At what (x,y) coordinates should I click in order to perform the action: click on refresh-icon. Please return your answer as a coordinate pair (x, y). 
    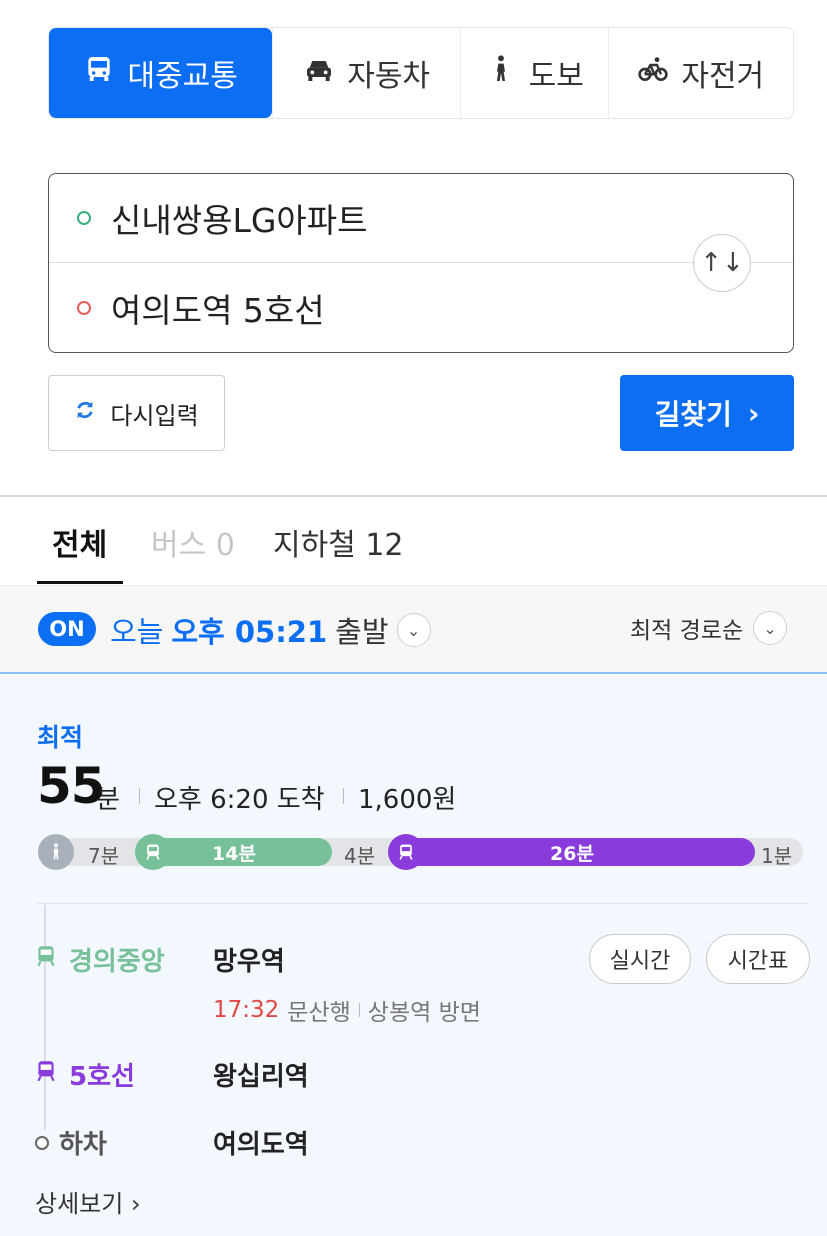
    Looking at the image, I should click on (85, 413).